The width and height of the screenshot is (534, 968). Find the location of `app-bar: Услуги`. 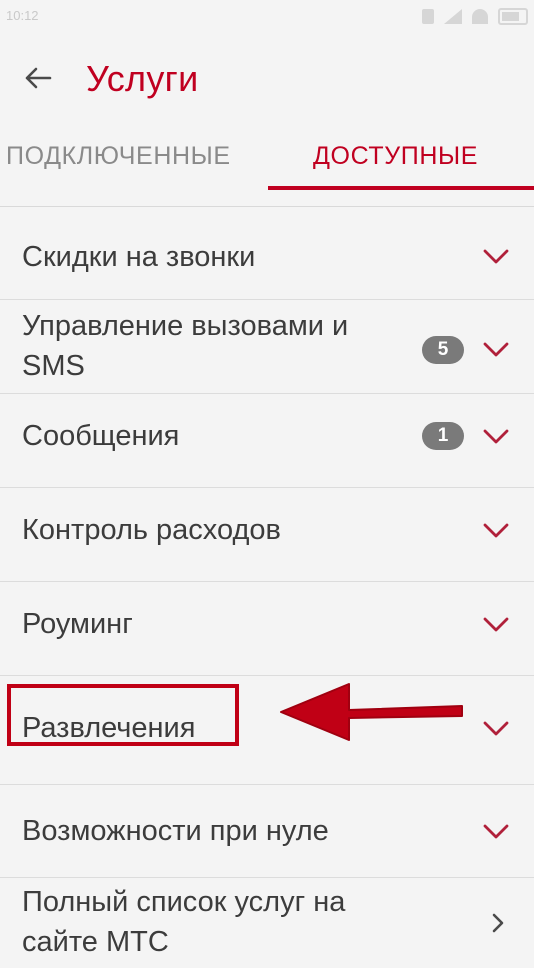

app-bar: Услуги is located at coordinates (267, 82).